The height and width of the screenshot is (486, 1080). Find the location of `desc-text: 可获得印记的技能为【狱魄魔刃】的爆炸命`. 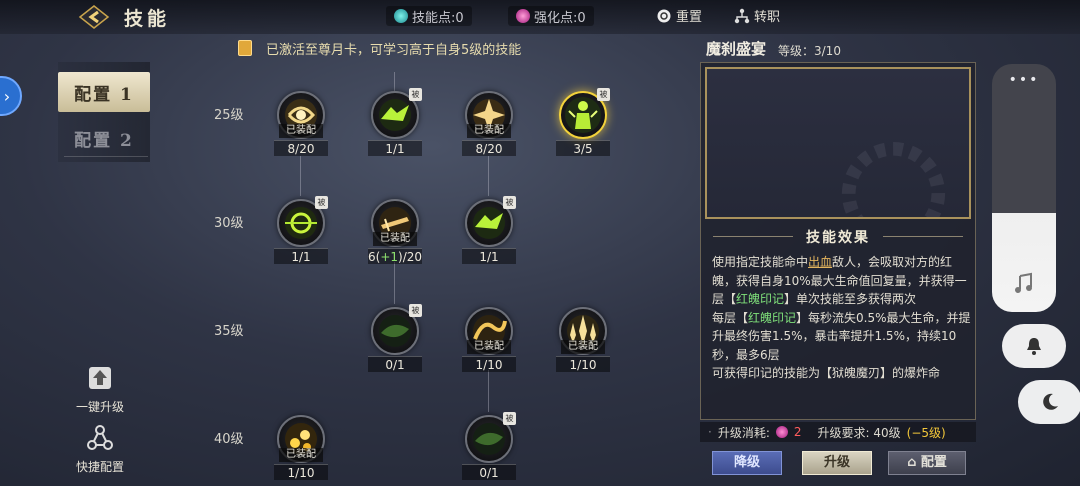

desc-text: 可获得印记的技能为【狱魄魔刃】的爆炸命 is located at coordinates (826, 373).